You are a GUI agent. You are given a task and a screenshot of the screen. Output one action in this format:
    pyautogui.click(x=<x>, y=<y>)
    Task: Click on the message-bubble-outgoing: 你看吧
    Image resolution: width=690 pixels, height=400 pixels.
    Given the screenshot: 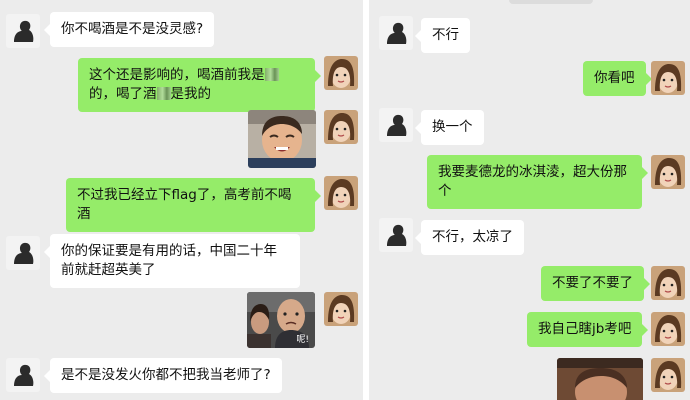 What is the action you would take?
    pyautogui.click(x=617, y=78)
    